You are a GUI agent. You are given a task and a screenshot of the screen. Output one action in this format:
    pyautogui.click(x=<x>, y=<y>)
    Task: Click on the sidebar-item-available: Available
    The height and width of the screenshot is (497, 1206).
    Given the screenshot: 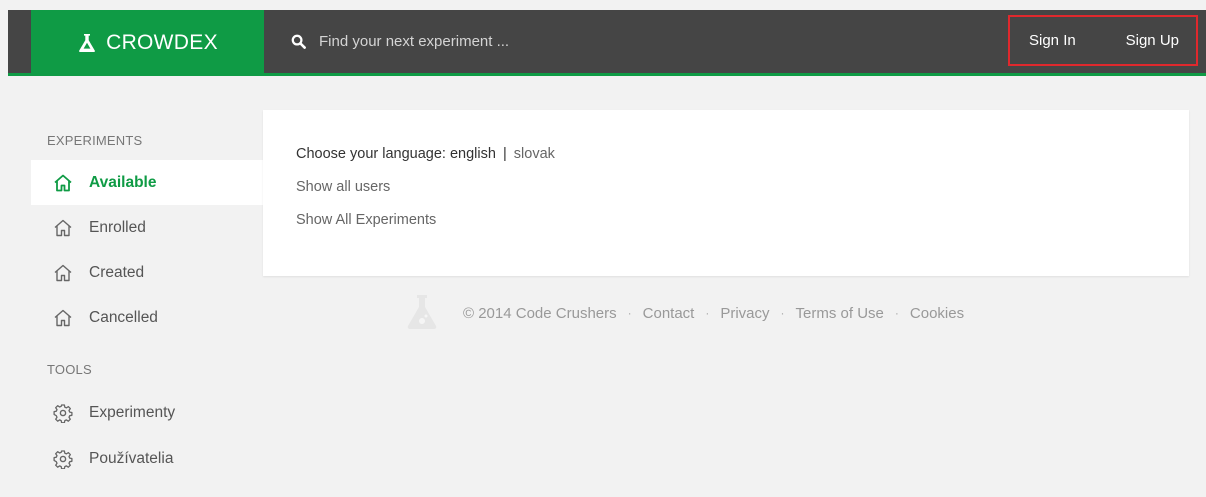 What is the action you would take?
    pyautogui.click(x=147, y=182)
    